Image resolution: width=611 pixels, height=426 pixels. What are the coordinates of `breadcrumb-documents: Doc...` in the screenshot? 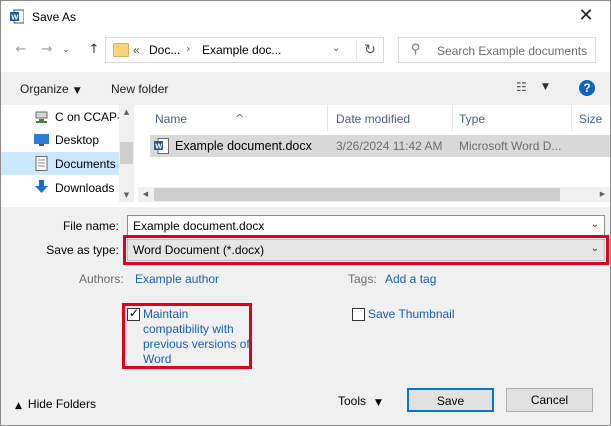 It's located at (164, 50).